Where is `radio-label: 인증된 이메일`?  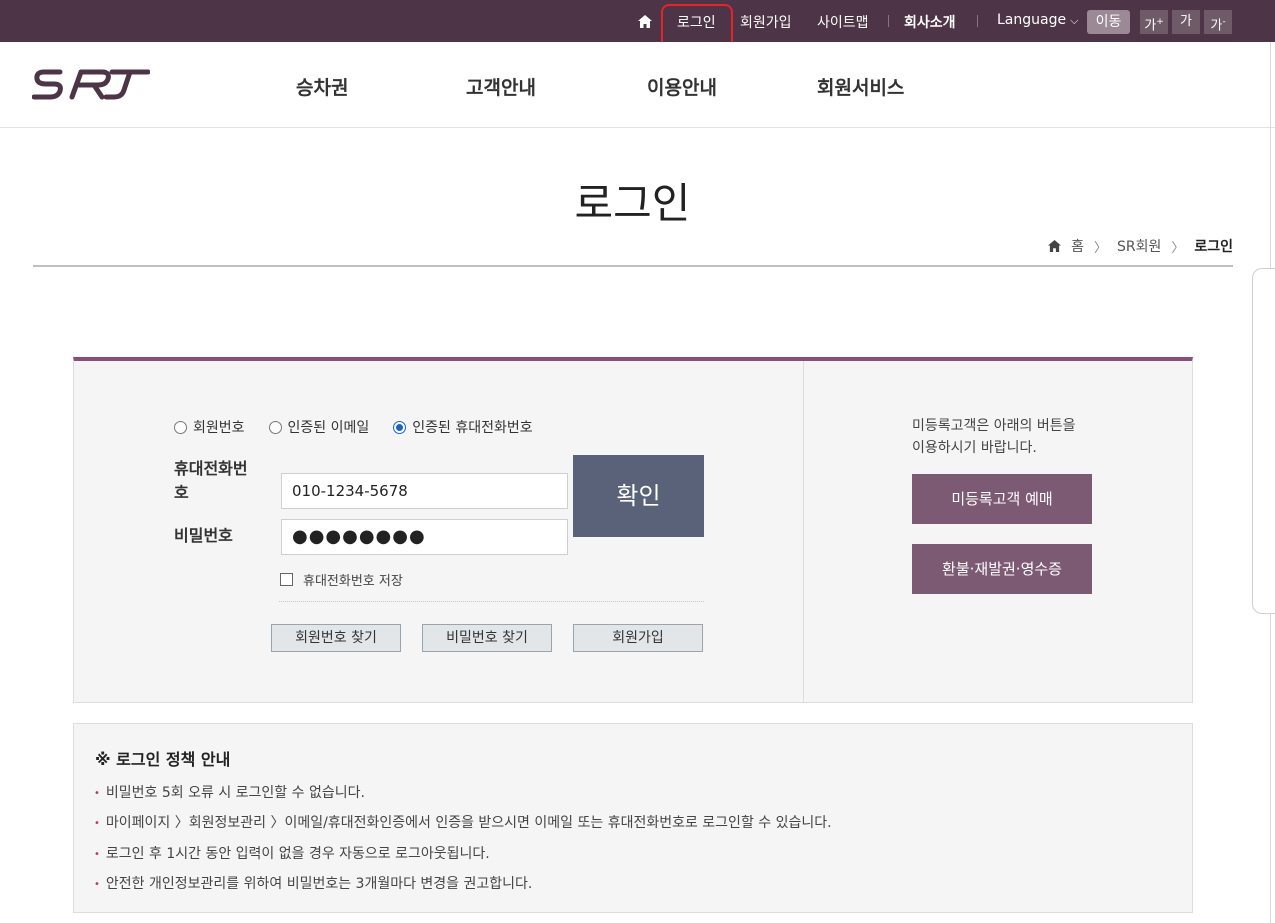
radio-label: 인증된 이메일 is located at coordinates (328, 428).